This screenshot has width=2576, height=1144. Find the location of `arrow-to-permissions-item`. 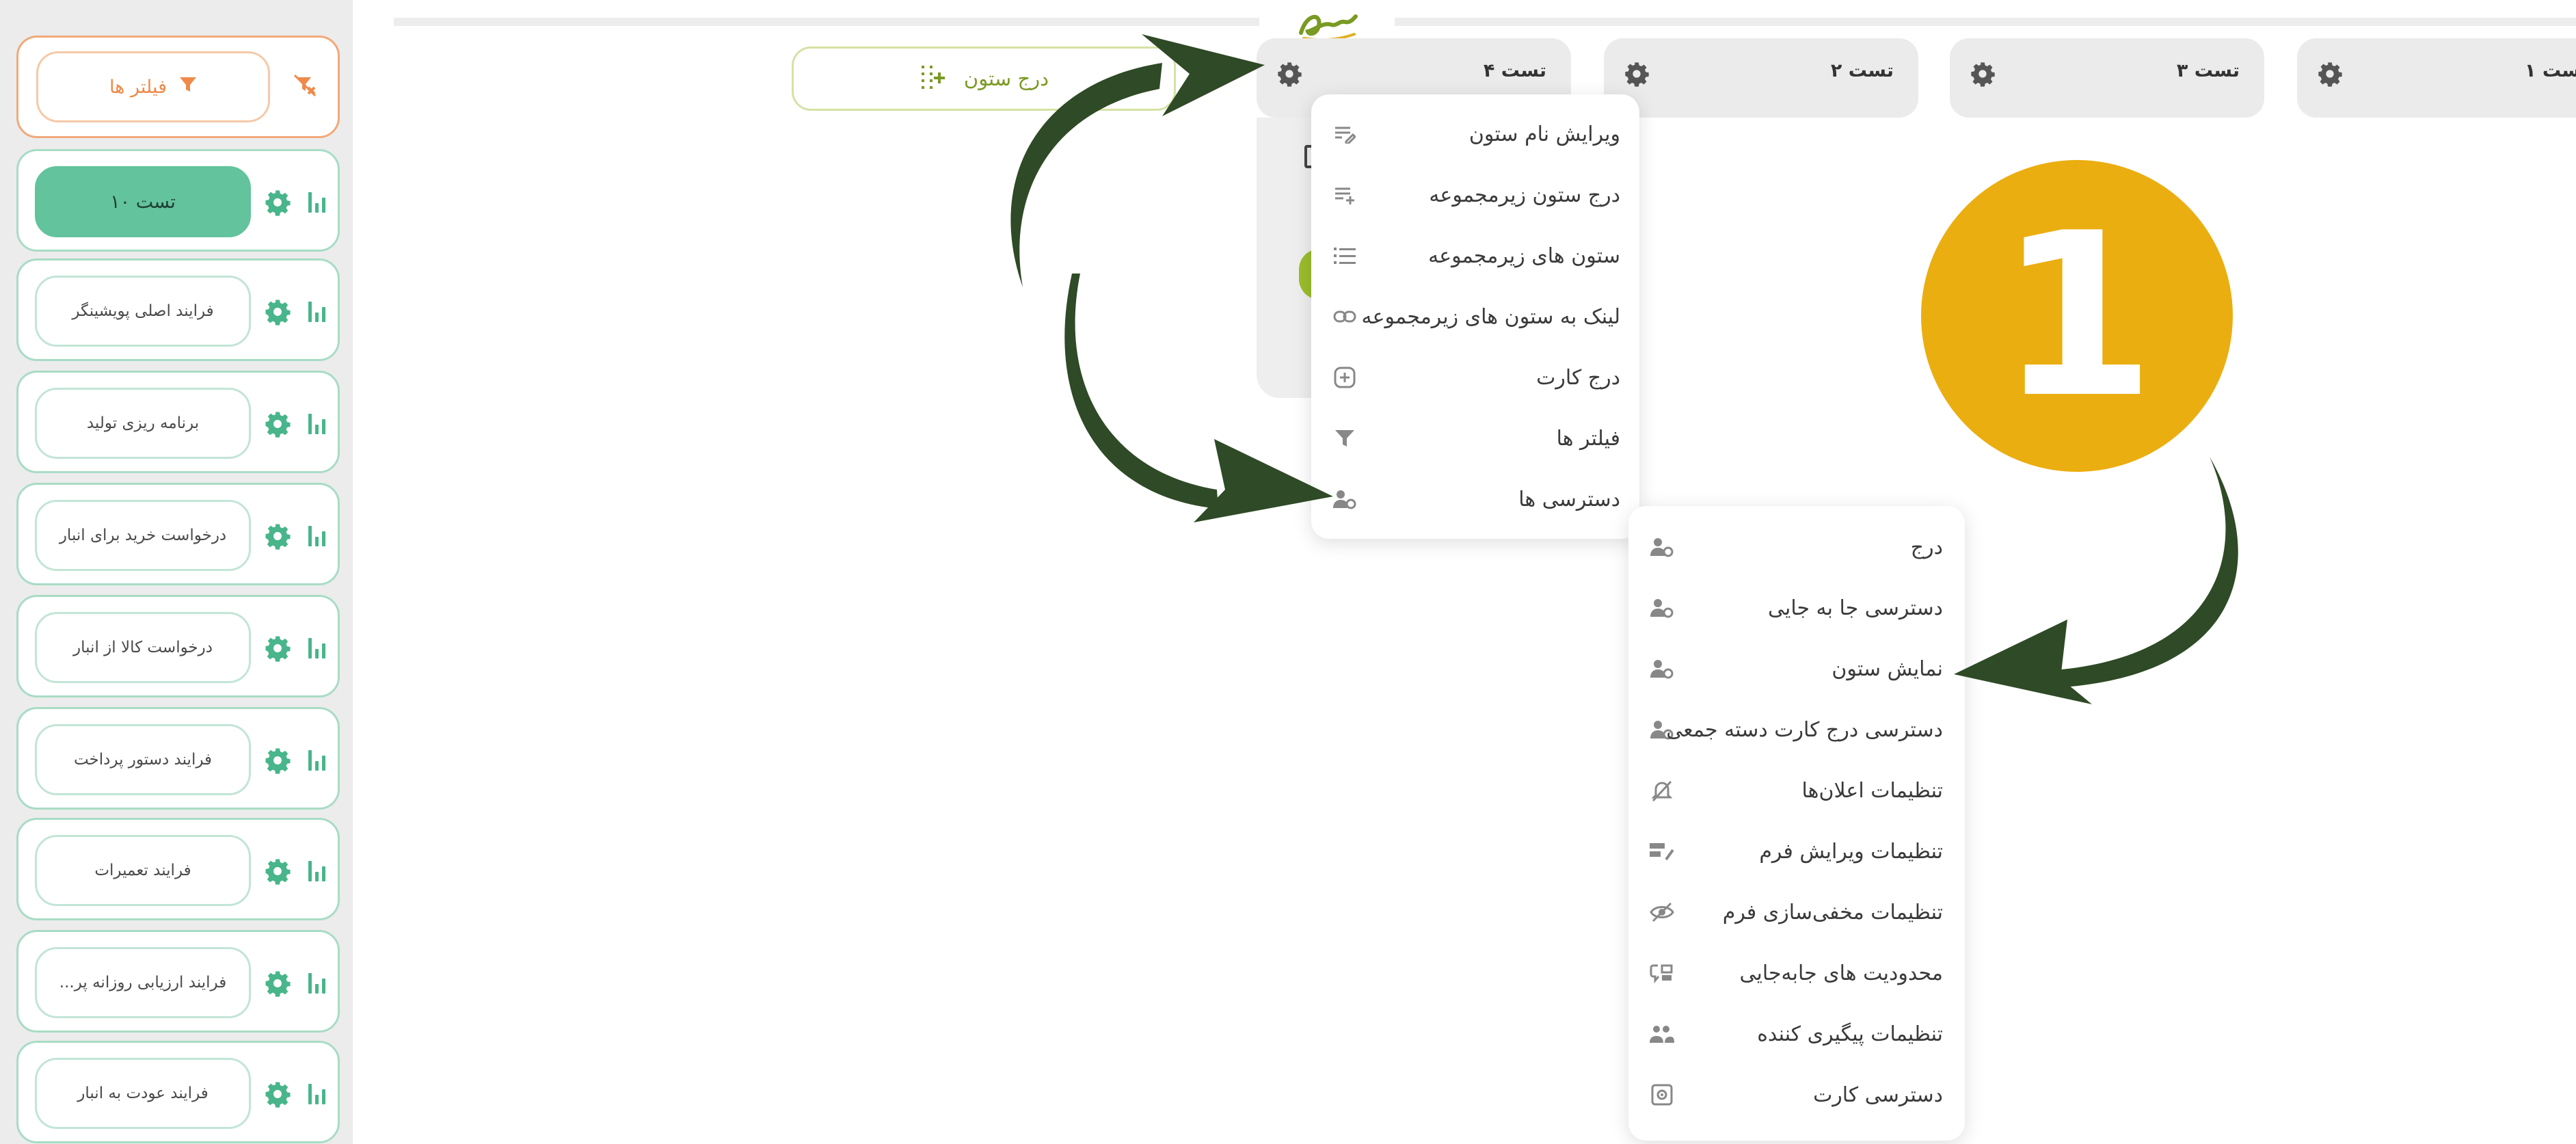

arrow-to-permissions-item is located at coordinates (1198, 398).